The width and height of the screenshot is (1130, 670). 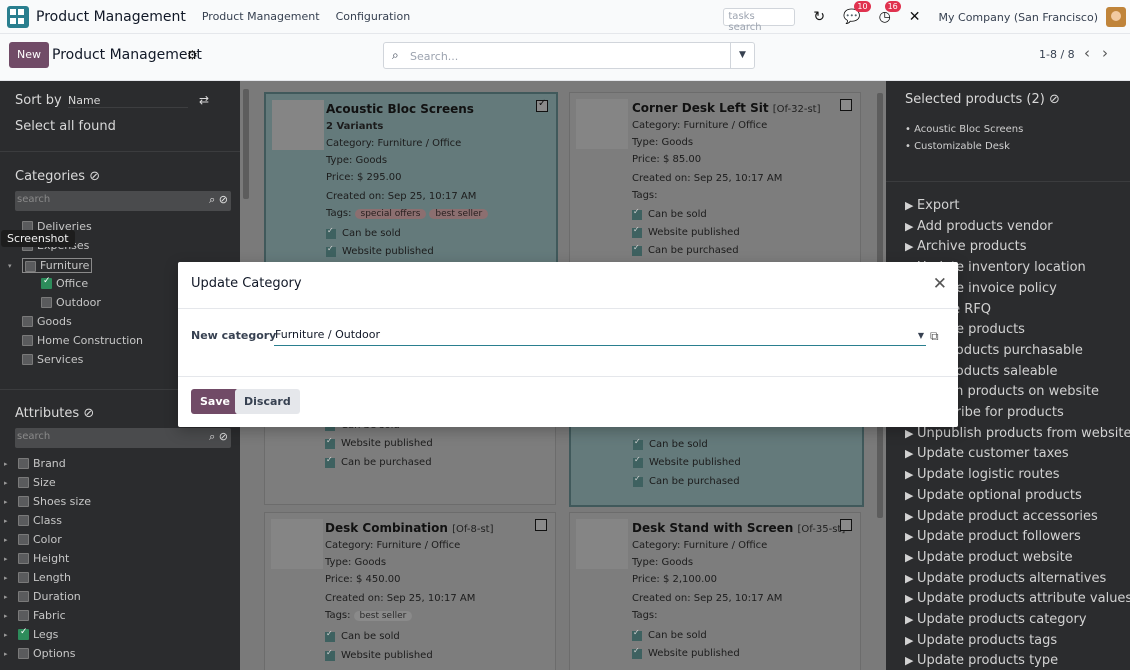 What do you see at coordinates (892, 6) in the screenshot?
I see `activities-badge: 16` at bounding box center [892, 6].